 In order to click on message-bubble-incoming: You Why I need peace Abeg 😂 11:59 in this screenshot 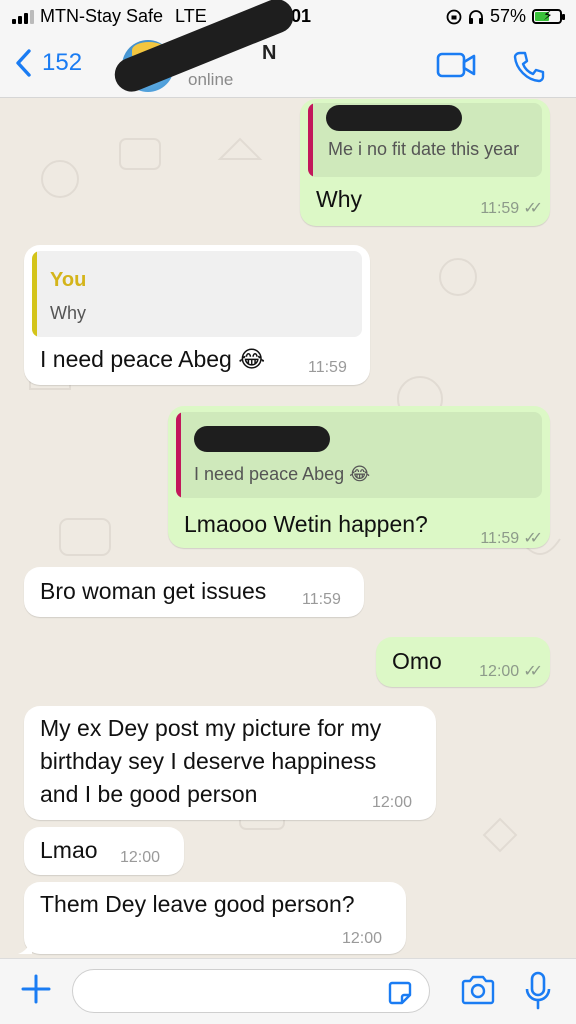, I will do `click(197, 315)`.